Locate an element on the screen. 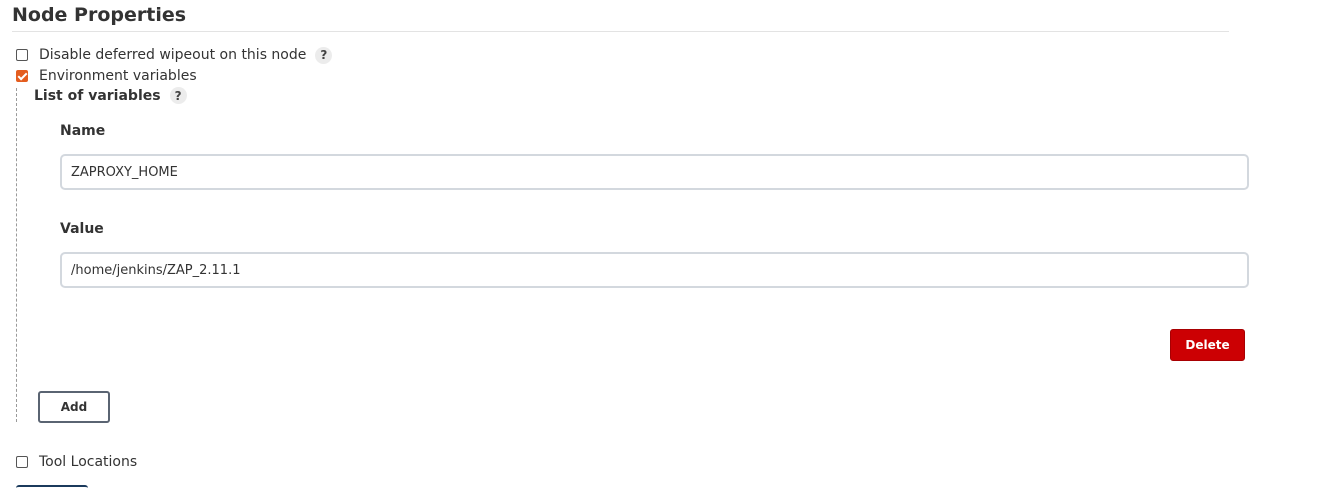  tool-locations-option: Tool Locations is located at coordinates (76, 462).